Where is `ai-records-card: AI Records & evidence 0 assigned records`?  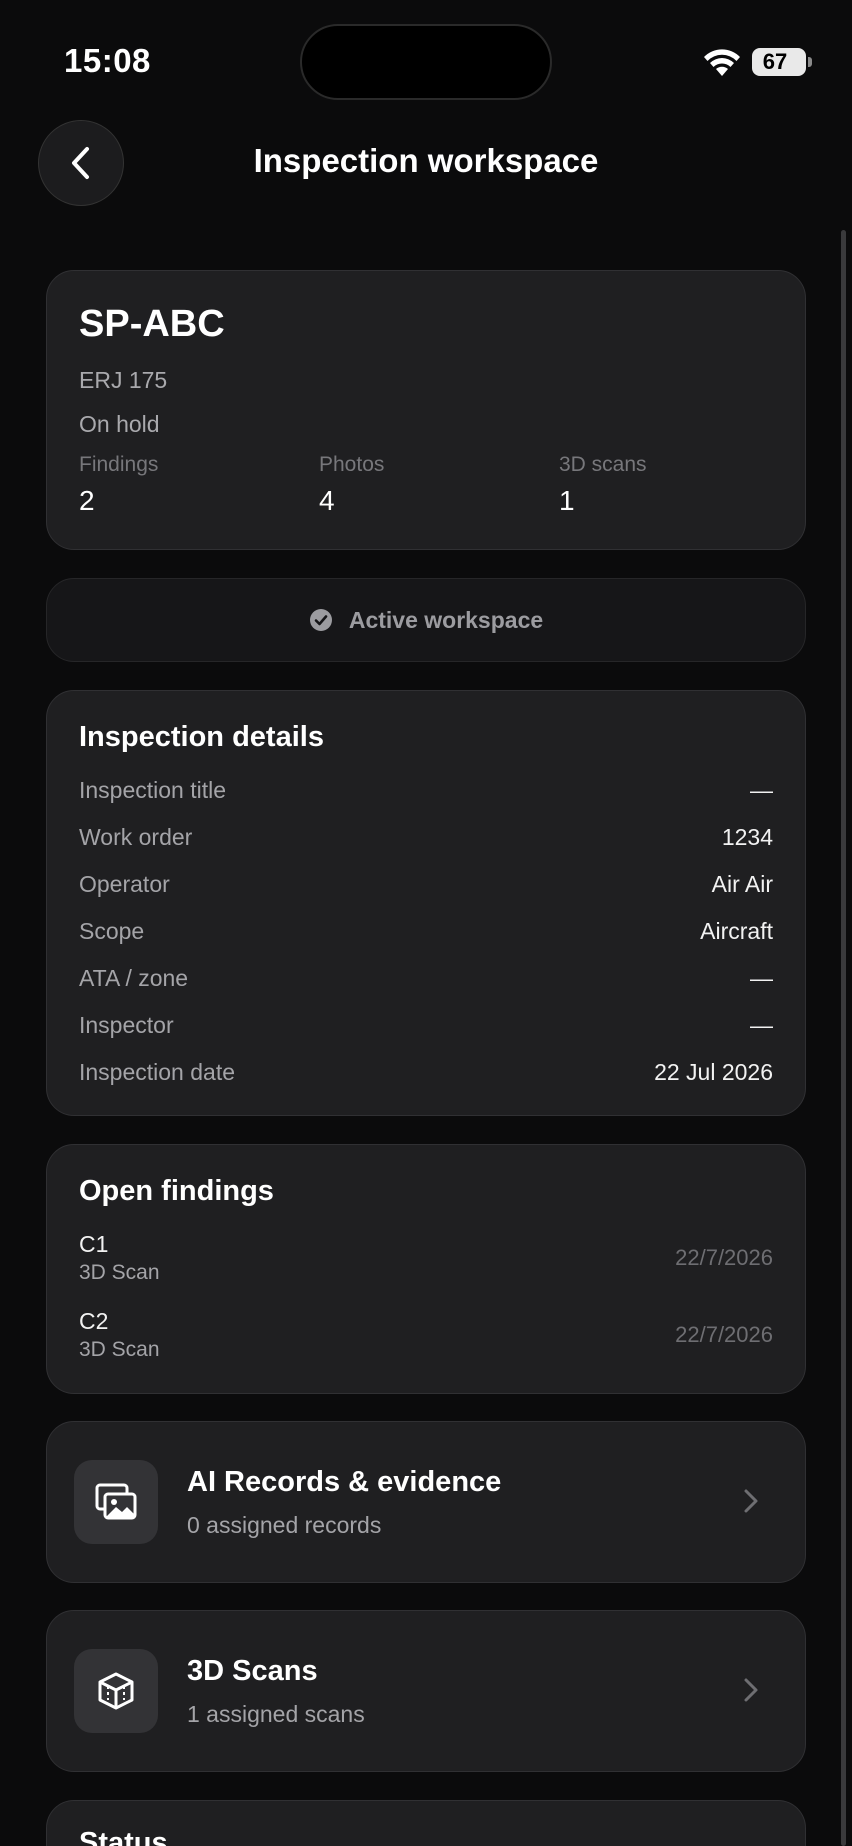 ai-records-card: AI Records & evidence 0 assigned records is located at coordinates (426, 1502).